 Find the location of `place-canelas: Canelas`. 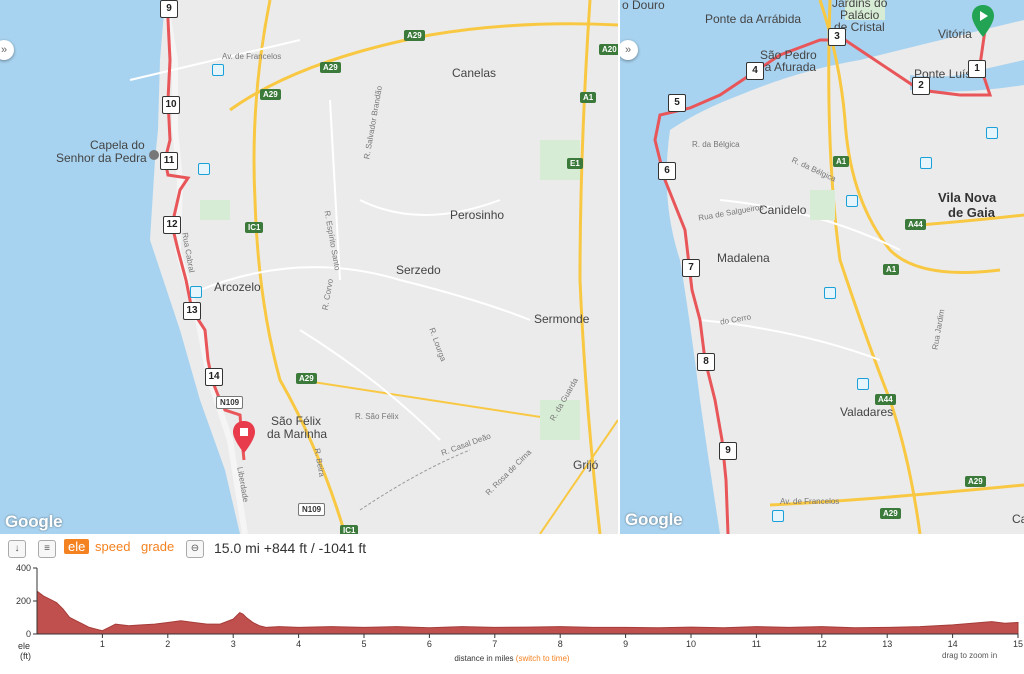

place-canelas: Canelas is located at coordinates (474, 73).